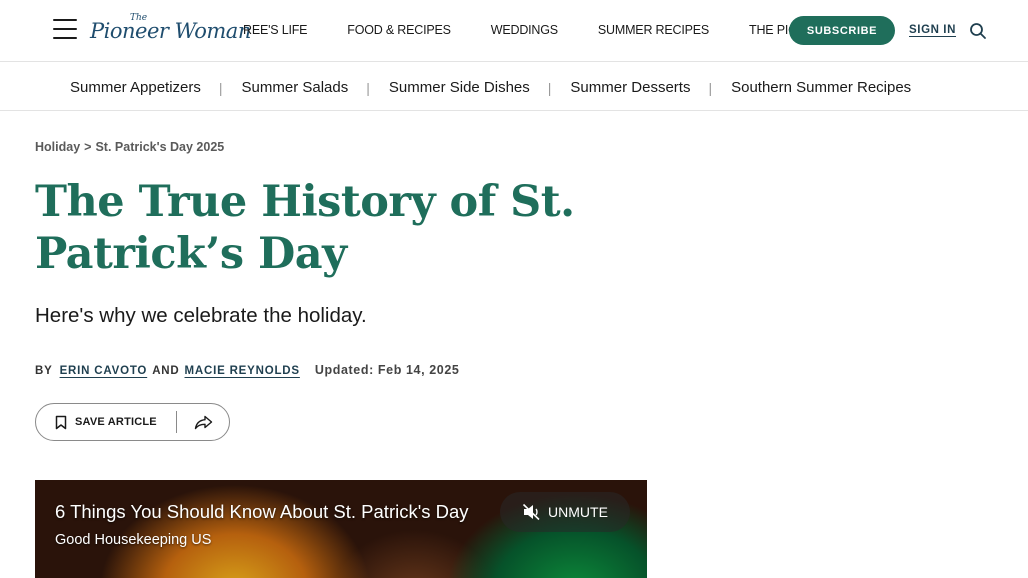  I want to click on breadcrumb-holiday: Holiday, so click(57, 147).